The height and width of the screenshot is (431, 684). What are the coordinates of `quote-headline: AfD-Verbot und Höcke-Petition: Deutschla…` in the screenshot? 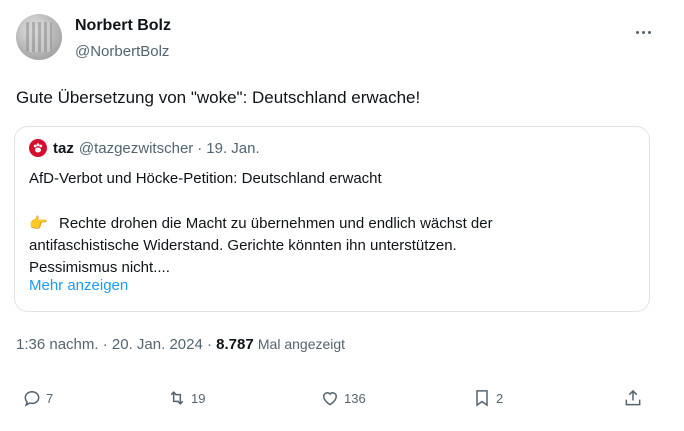 It's located at (205, 178).